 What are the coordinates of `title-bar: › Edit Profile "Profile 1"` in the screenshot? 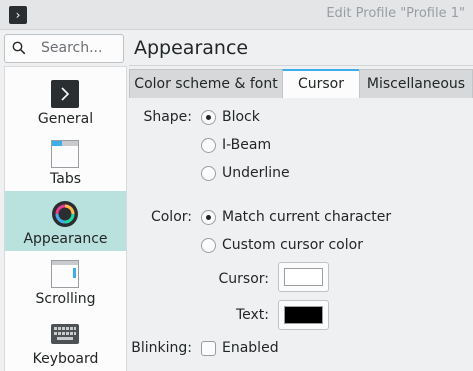 It's located at (236, 15).